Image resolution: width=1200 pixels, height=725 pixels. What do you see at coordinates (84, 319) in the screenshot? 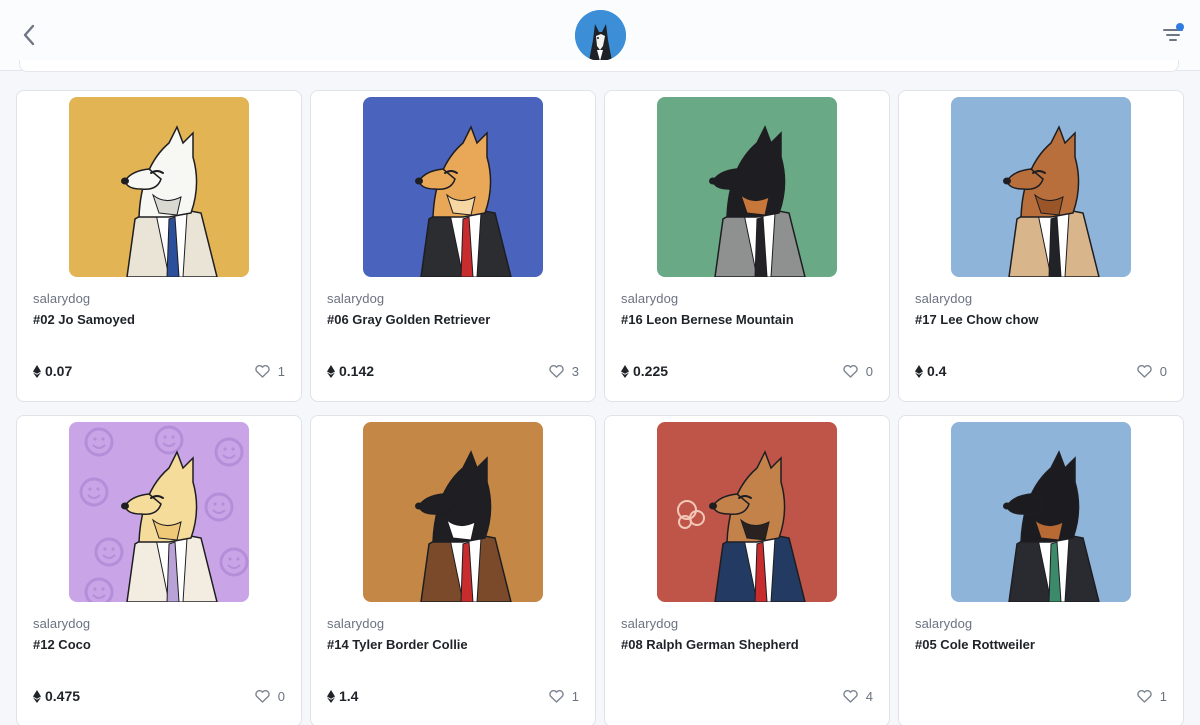
I see `nft-title: #02 Jo Samoyed` at bounding box center [84, 319].